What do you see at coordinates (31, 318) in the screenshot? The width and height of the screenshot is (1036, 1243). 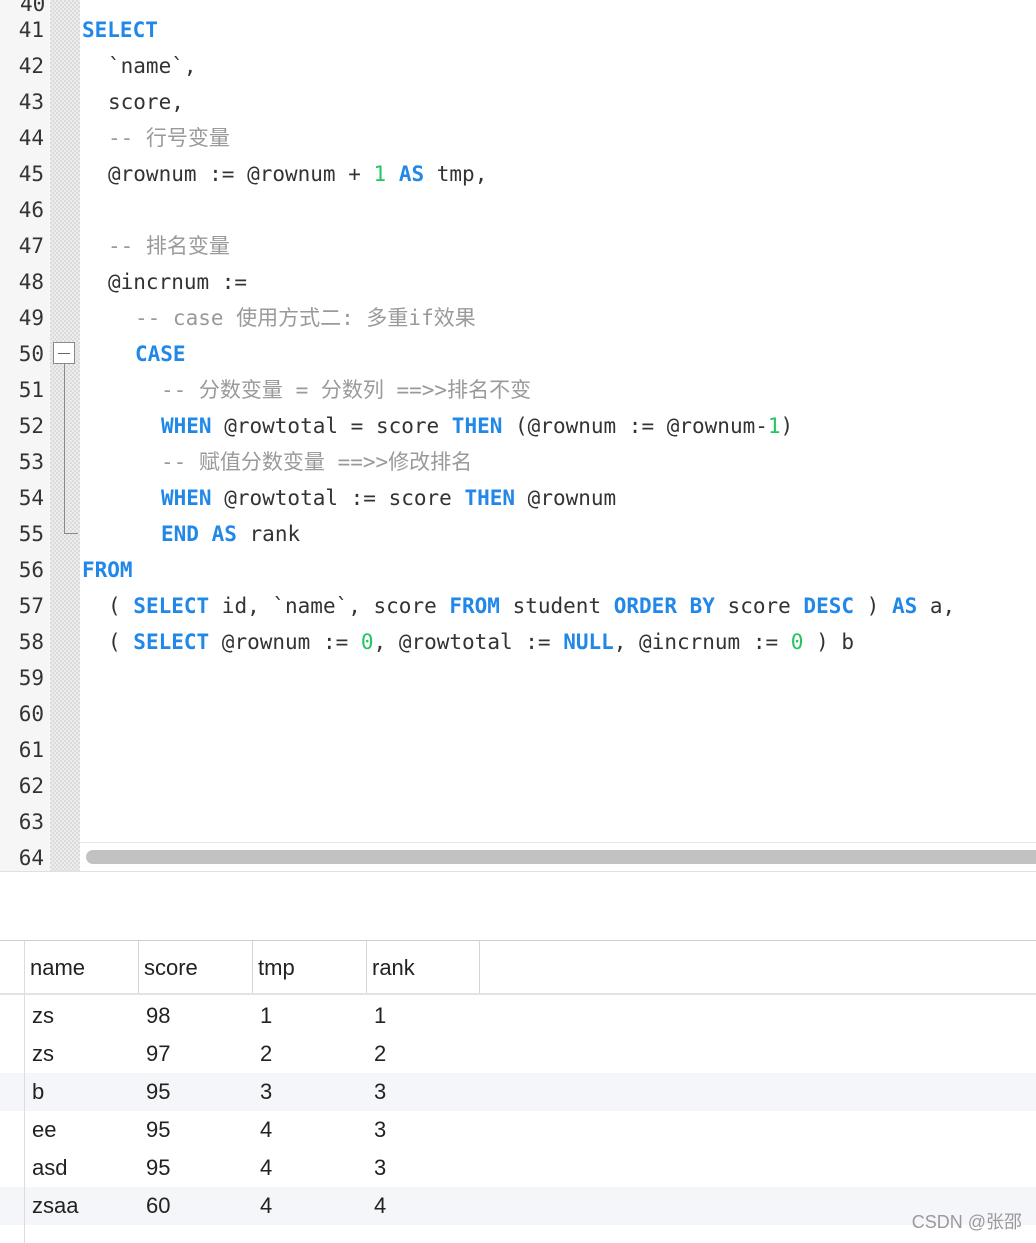 I see `line-number: 49` at bounding box center [31, 318].